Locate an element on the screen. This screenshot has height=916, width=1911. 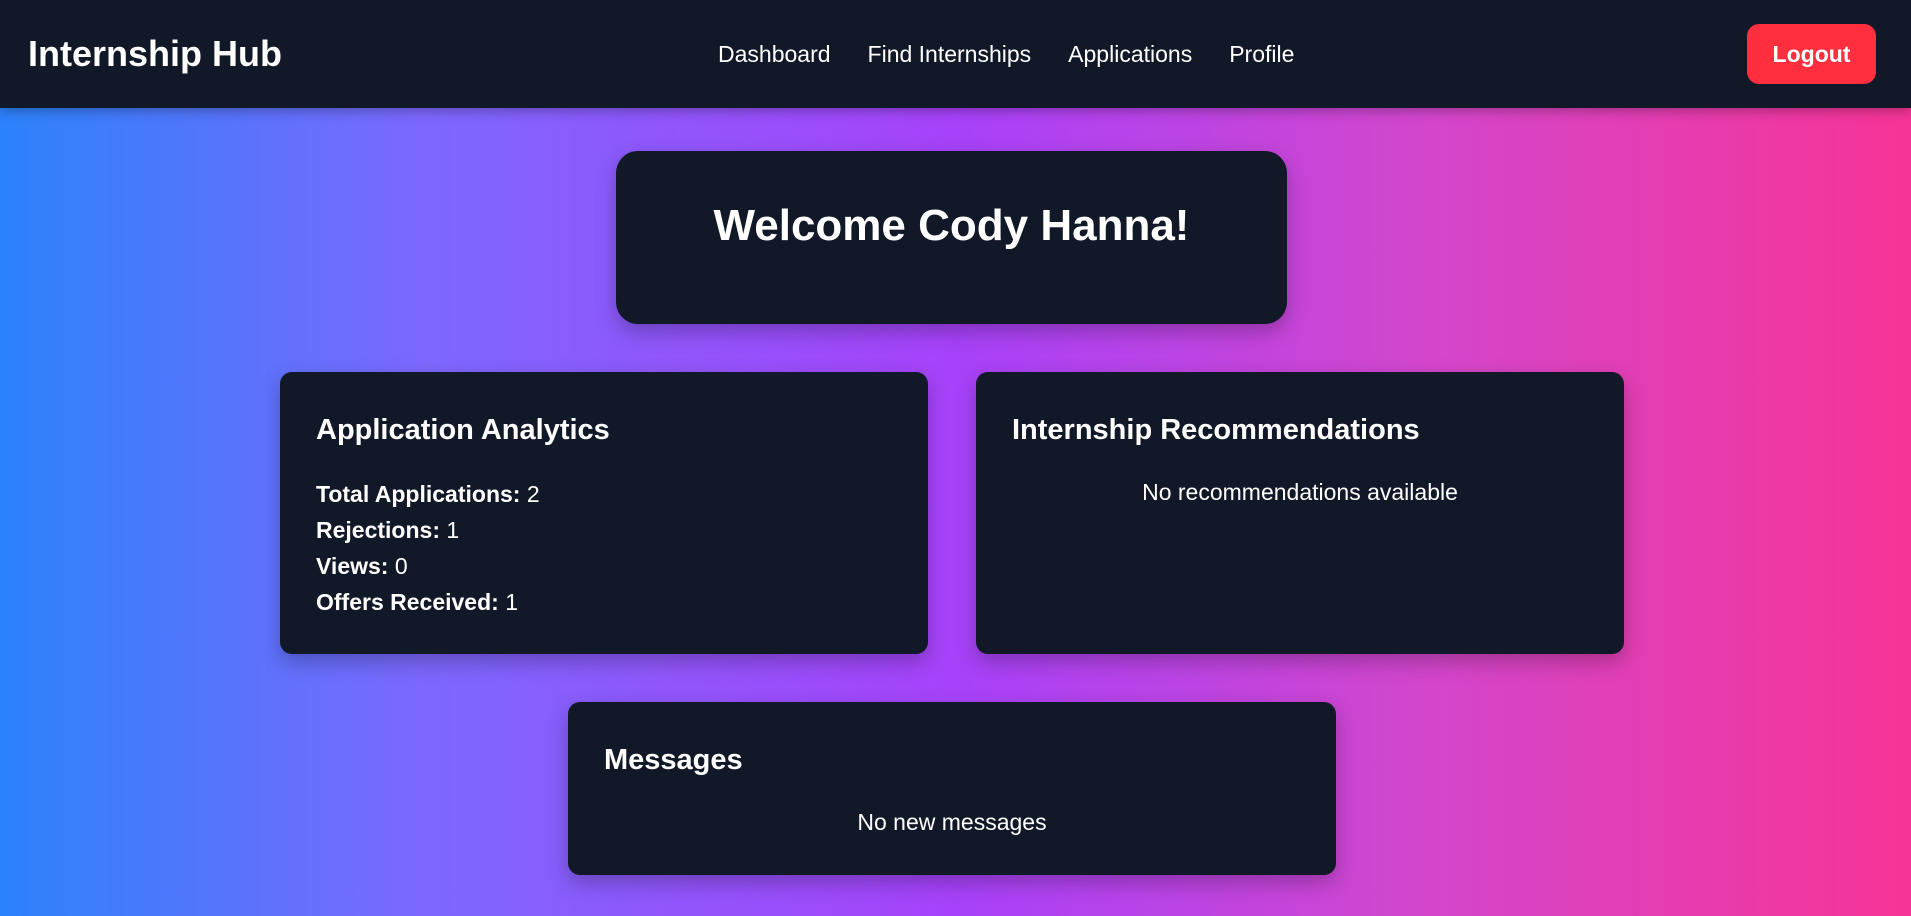
nav-link-profile: Profile is located at coordinates (1261, 54).